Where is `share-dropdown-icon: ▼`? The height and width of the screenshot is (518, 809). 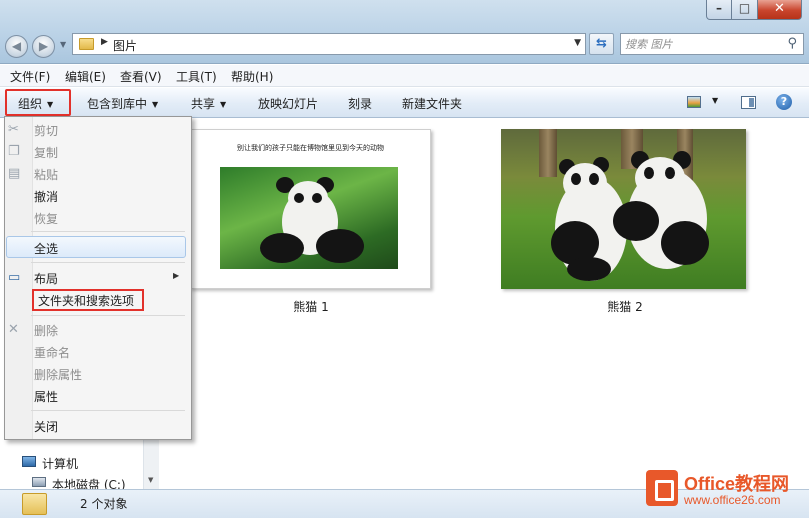 share-dropdown-icon: ▼ is located at coordinates (223, 104).